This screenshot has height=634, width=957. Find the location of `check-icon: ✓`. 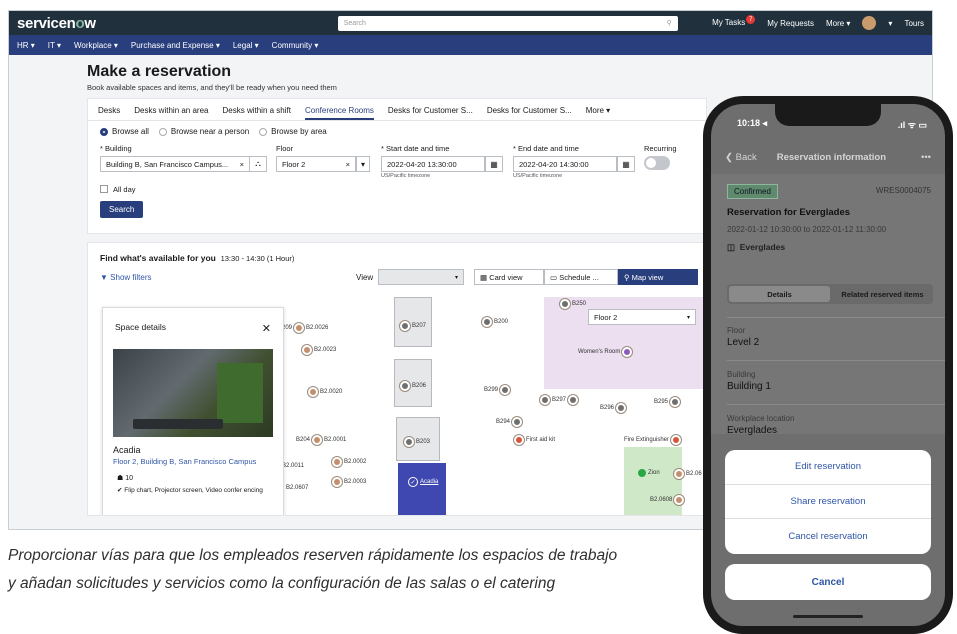

check-icon: ✓ is located at coordinates (413, 482).